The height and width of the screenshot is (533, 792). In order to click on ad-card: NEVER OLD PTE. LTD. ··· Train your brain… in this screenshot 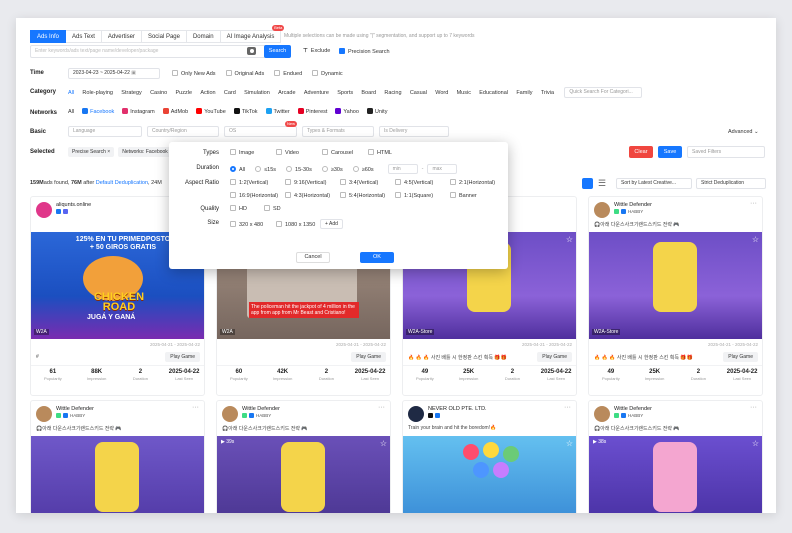, I will do `click(489, 456)`.